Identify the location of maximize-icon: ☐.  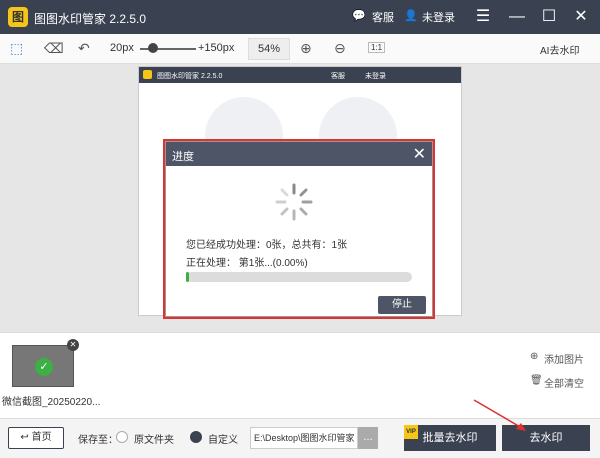
(549, 17).